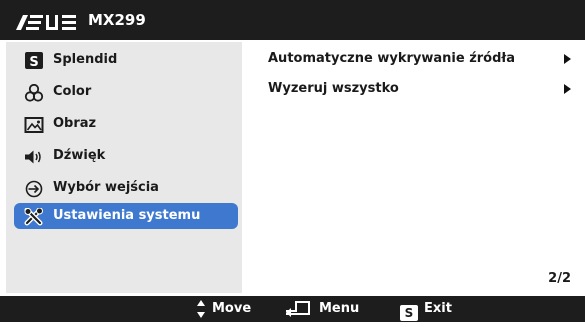 The width and height of the screenshot is (585, 327). I want to click on color-circles-icon, so click(34, 93).